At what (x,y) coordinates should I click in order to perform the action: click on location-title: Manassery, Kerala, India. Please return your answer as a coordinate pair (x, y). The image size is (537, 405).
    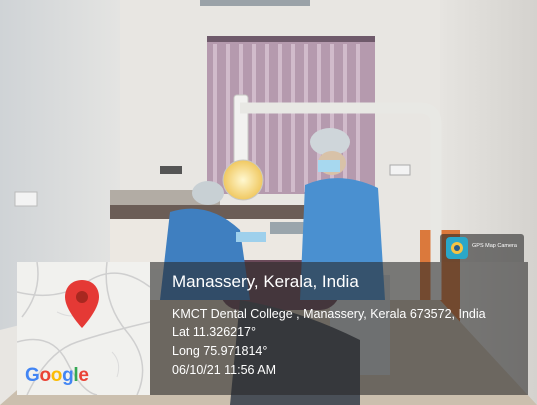
    Looking at the image, I should click on (265, 281).